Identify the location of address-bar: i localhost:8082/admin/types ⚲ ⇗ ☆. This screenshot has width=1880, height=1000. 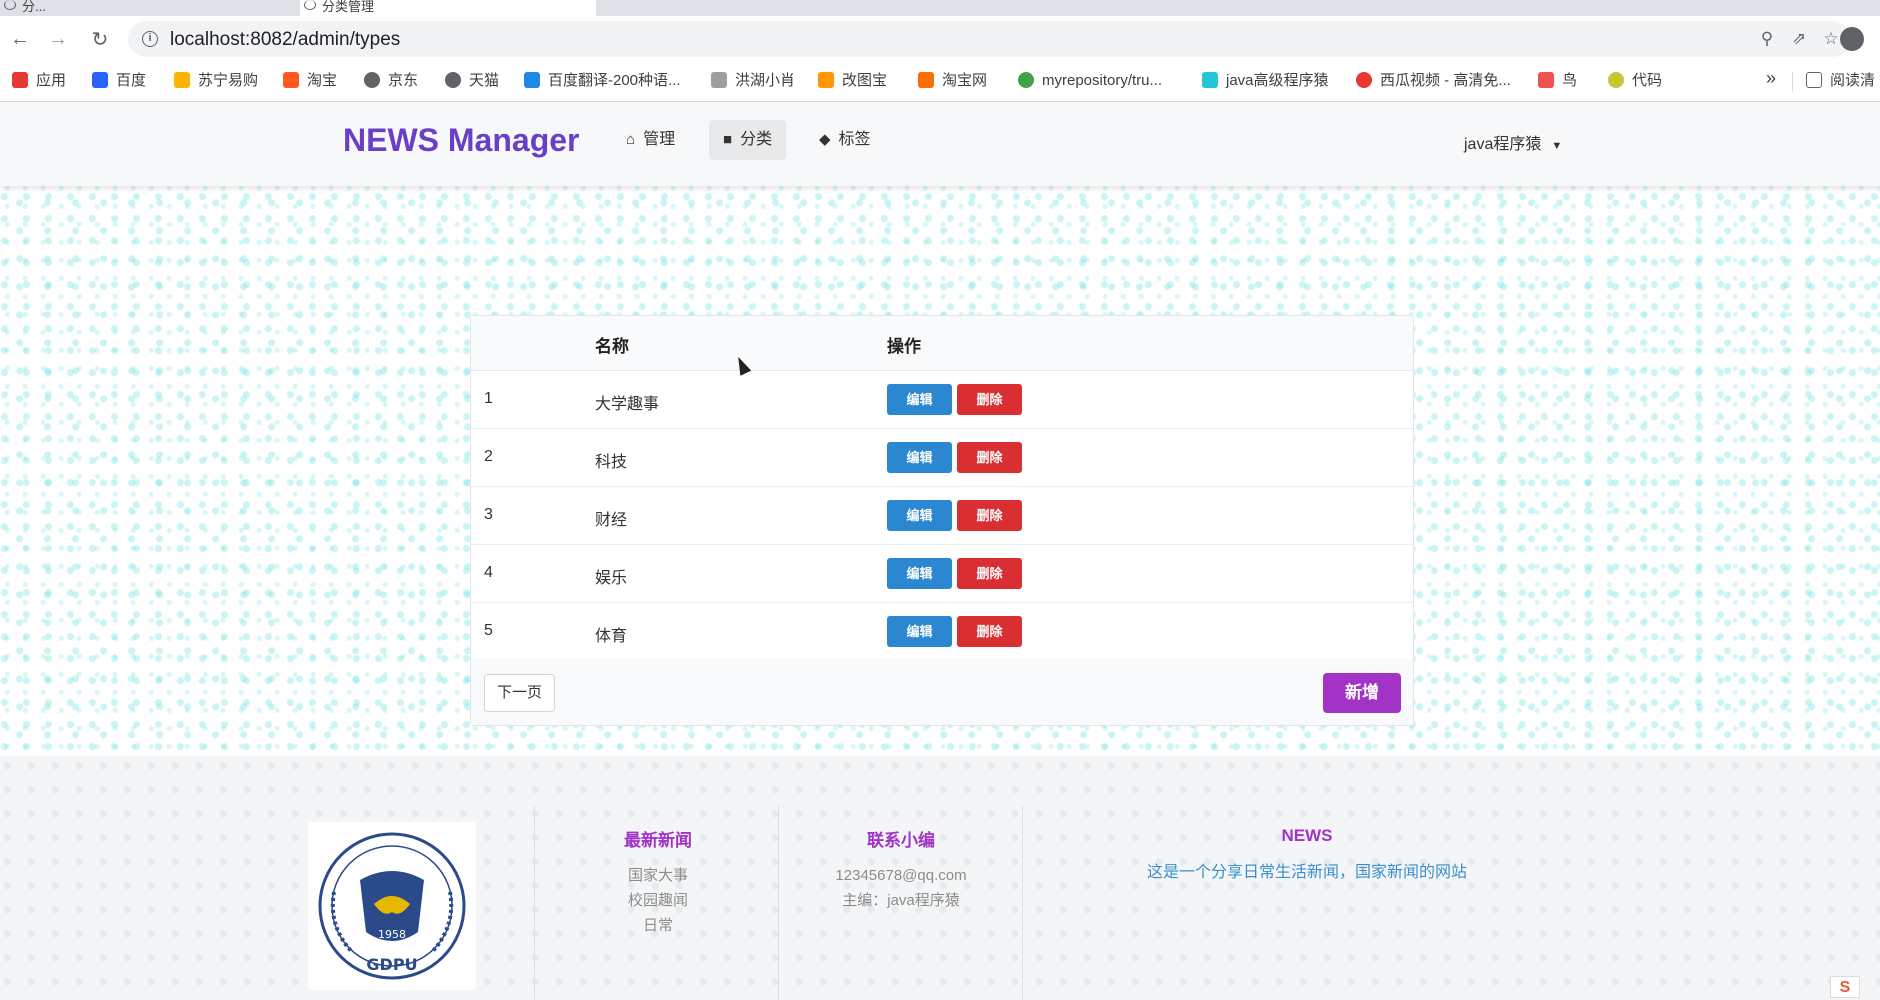
(989, 39).